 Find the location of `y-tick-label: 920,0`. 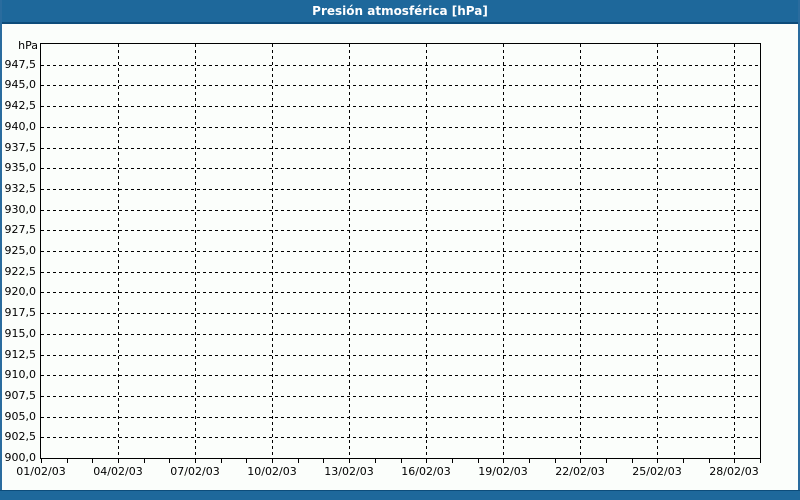

y-tick-label: 920,0 is located at coordinates (20, 291).